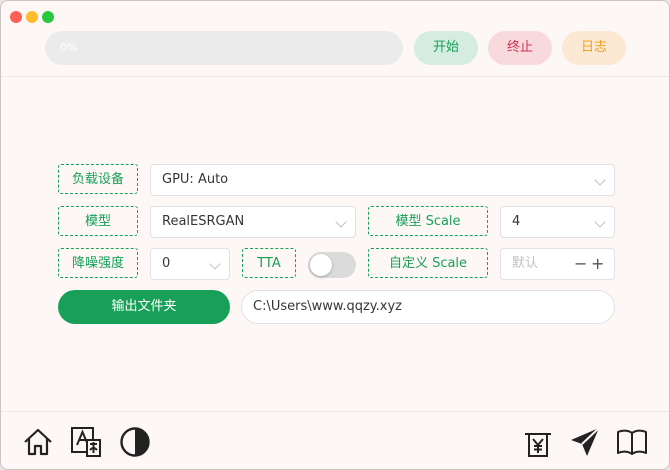 This screenshot has height=470, width=670. Describe the element at coordinates (98, 221) in the screenshot. I see `model-label: 模型` at that location.